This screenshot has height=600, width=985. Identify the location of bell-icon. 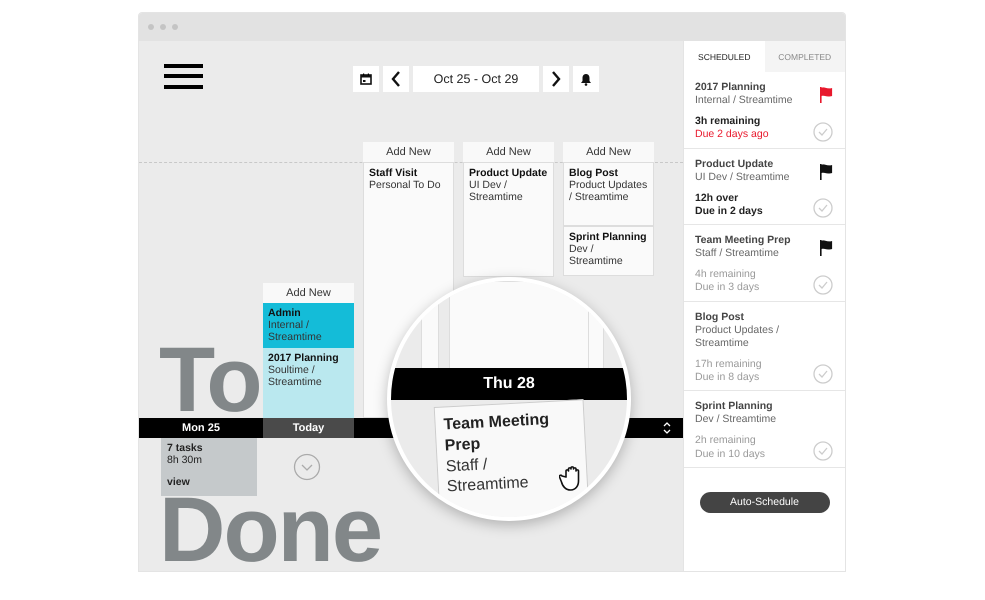
(586, 79).